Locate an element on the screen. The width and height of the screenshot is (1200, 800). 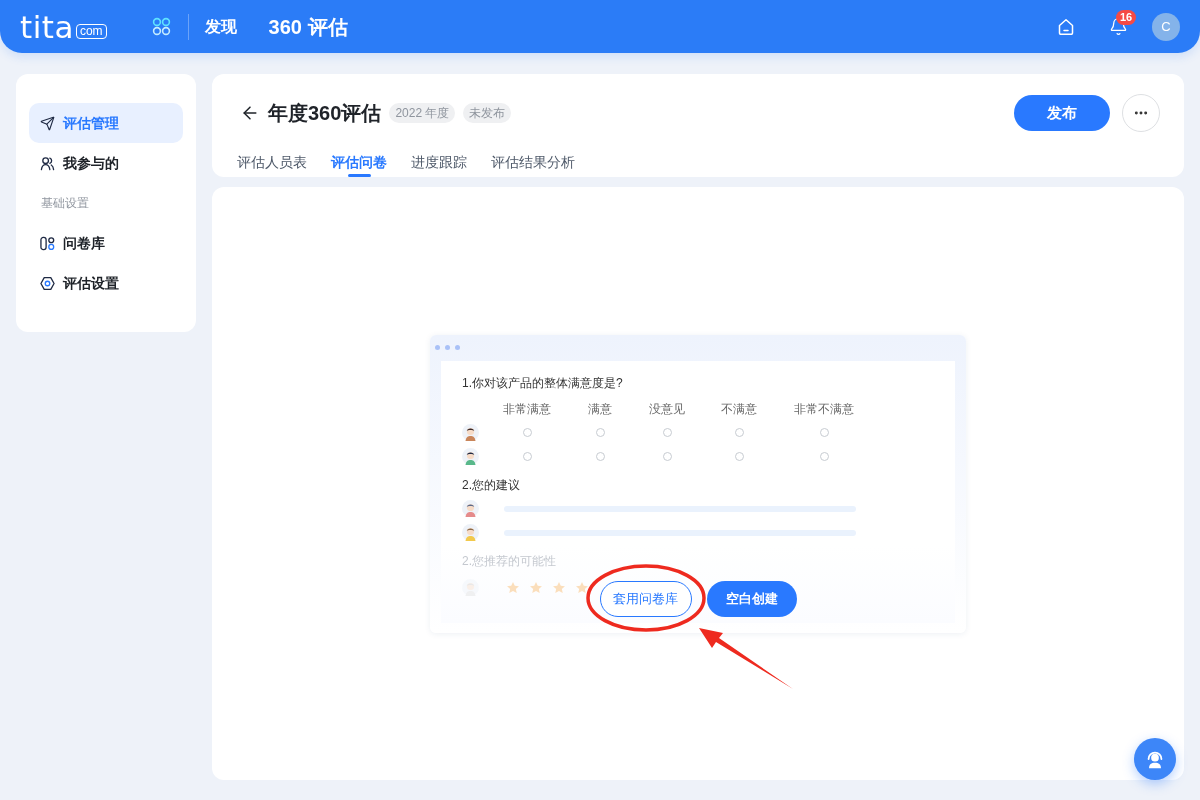
logo-wordmark: tita is located at coordinates (47, 26).